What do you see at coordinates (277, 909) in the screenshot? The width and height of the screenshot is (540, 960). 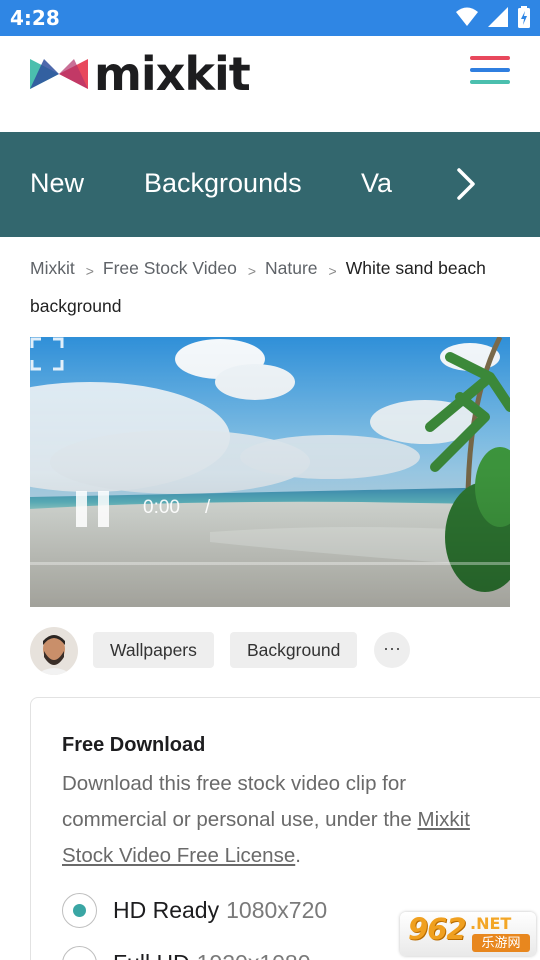 I see `option-resolution: 1080x720` at bounding box center [277, 909].